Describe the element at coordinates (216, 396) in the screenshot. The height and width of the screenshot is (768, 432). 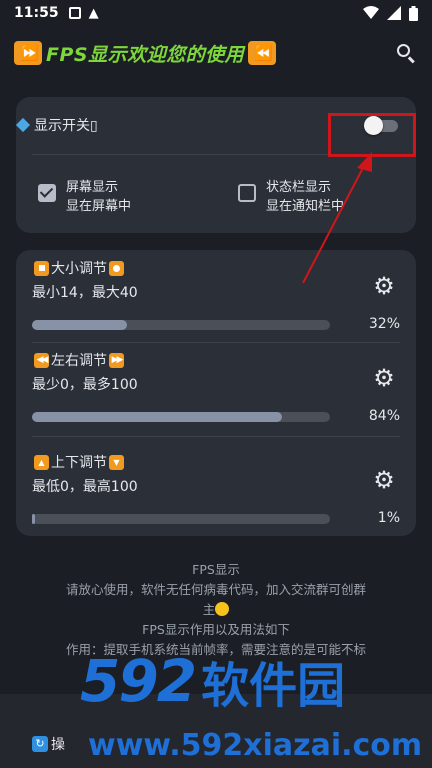
I see `horizontal-adjust-block: ◀◀ 左右调节 ▶▶ 最少0，最多100 ⚙ 84%` at that location.